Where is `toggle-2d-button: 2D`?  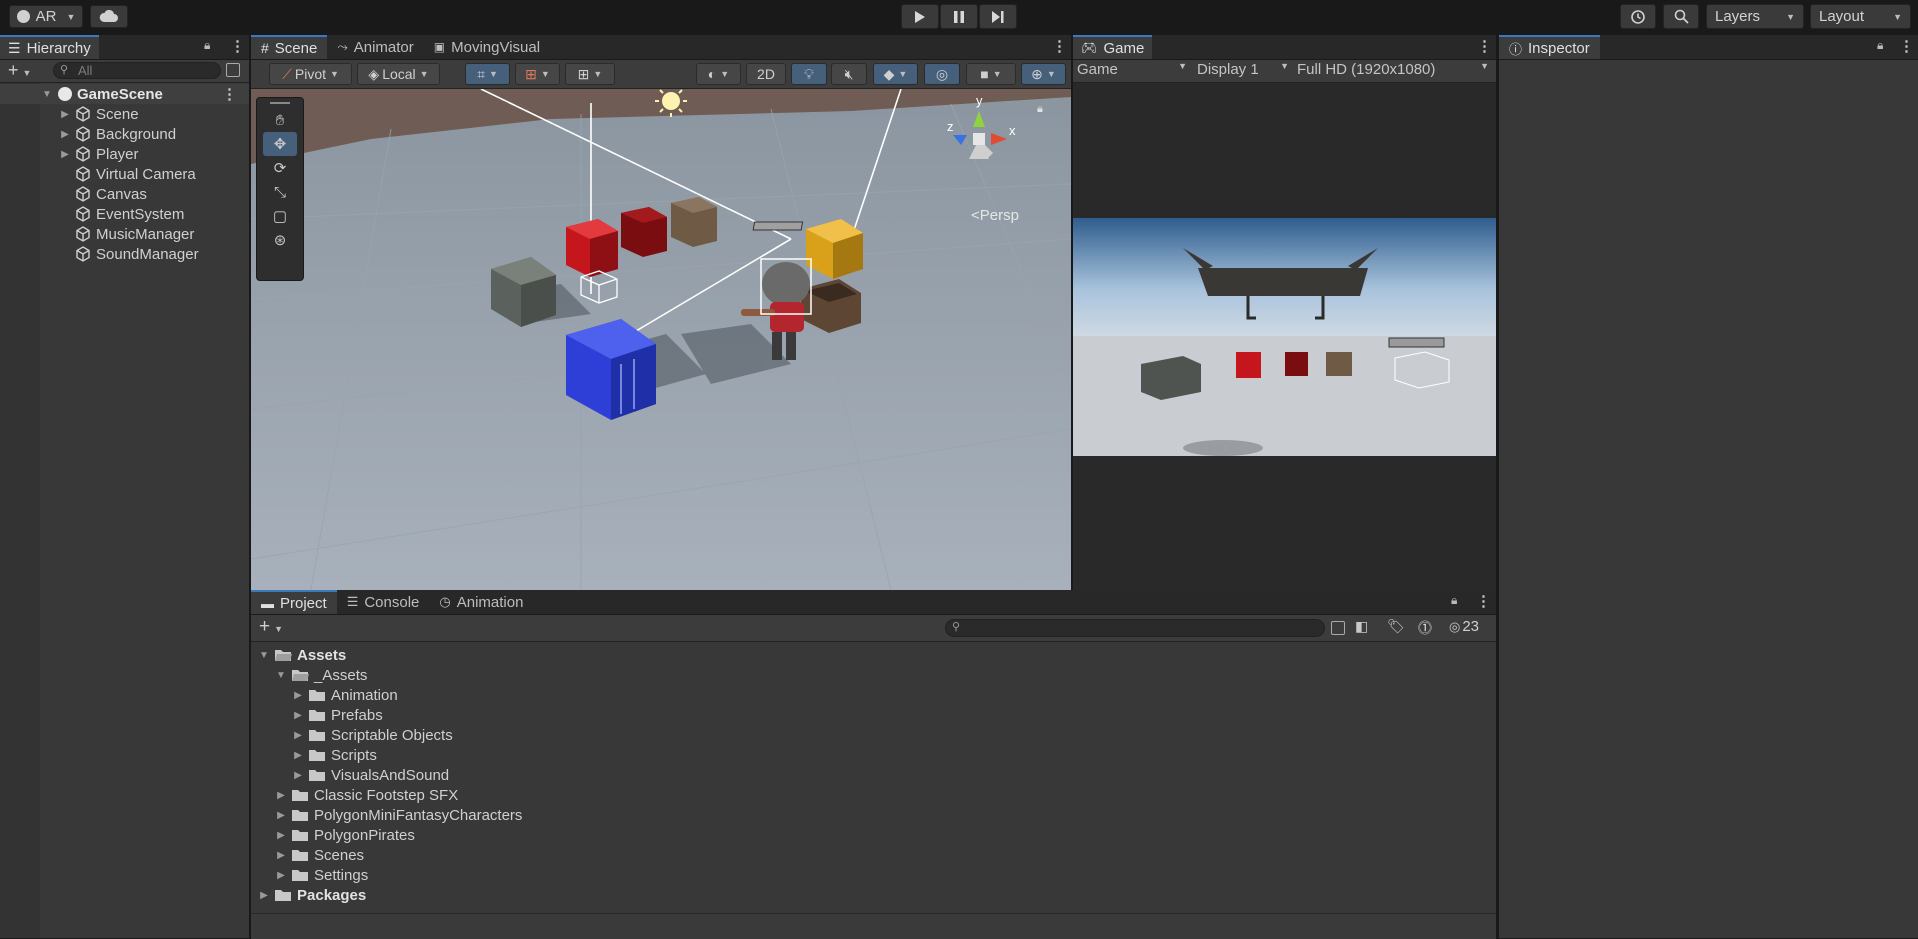
toggle-2d-button: 2D is located at coordinates (766, 74).